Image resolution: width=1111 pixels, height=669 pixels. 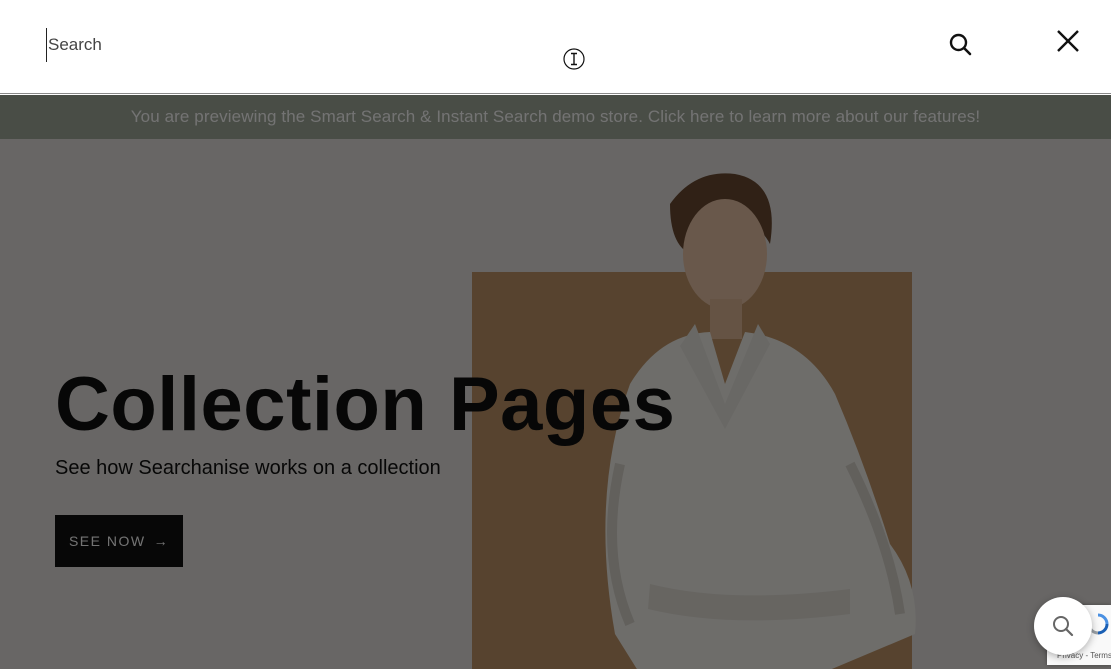 What do you see at coordinates (1068, 41) in the screenshot?
I see `close-icon` at bounding box center [1068, 41].